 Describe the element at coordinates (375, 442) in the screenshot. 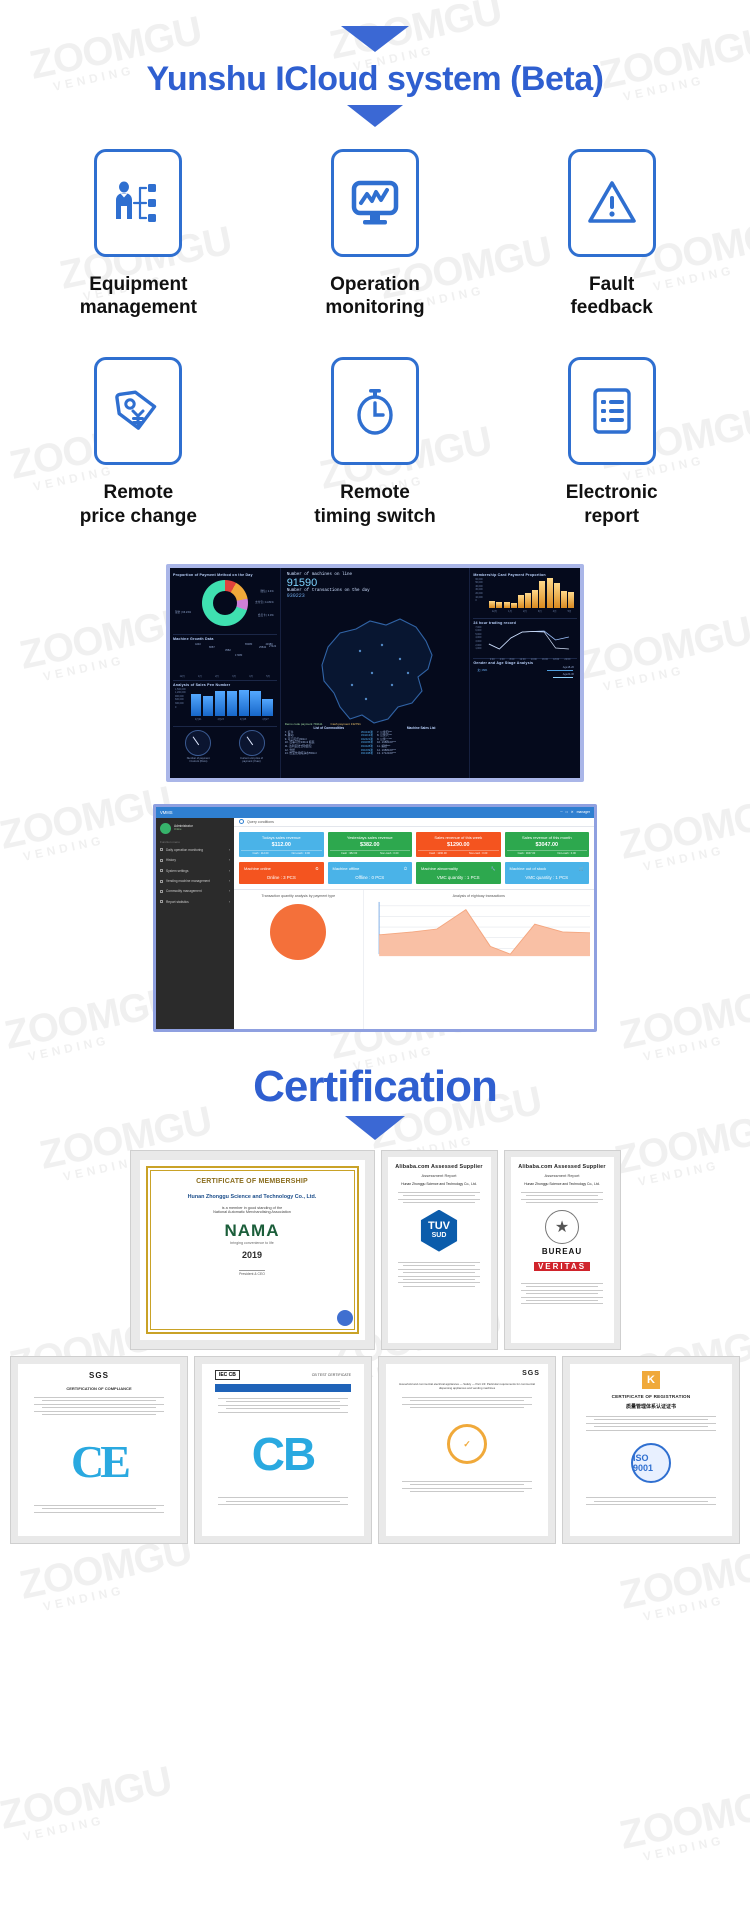

I see `feature-item-remote-timing-switch: Remote timing switch` at that location.